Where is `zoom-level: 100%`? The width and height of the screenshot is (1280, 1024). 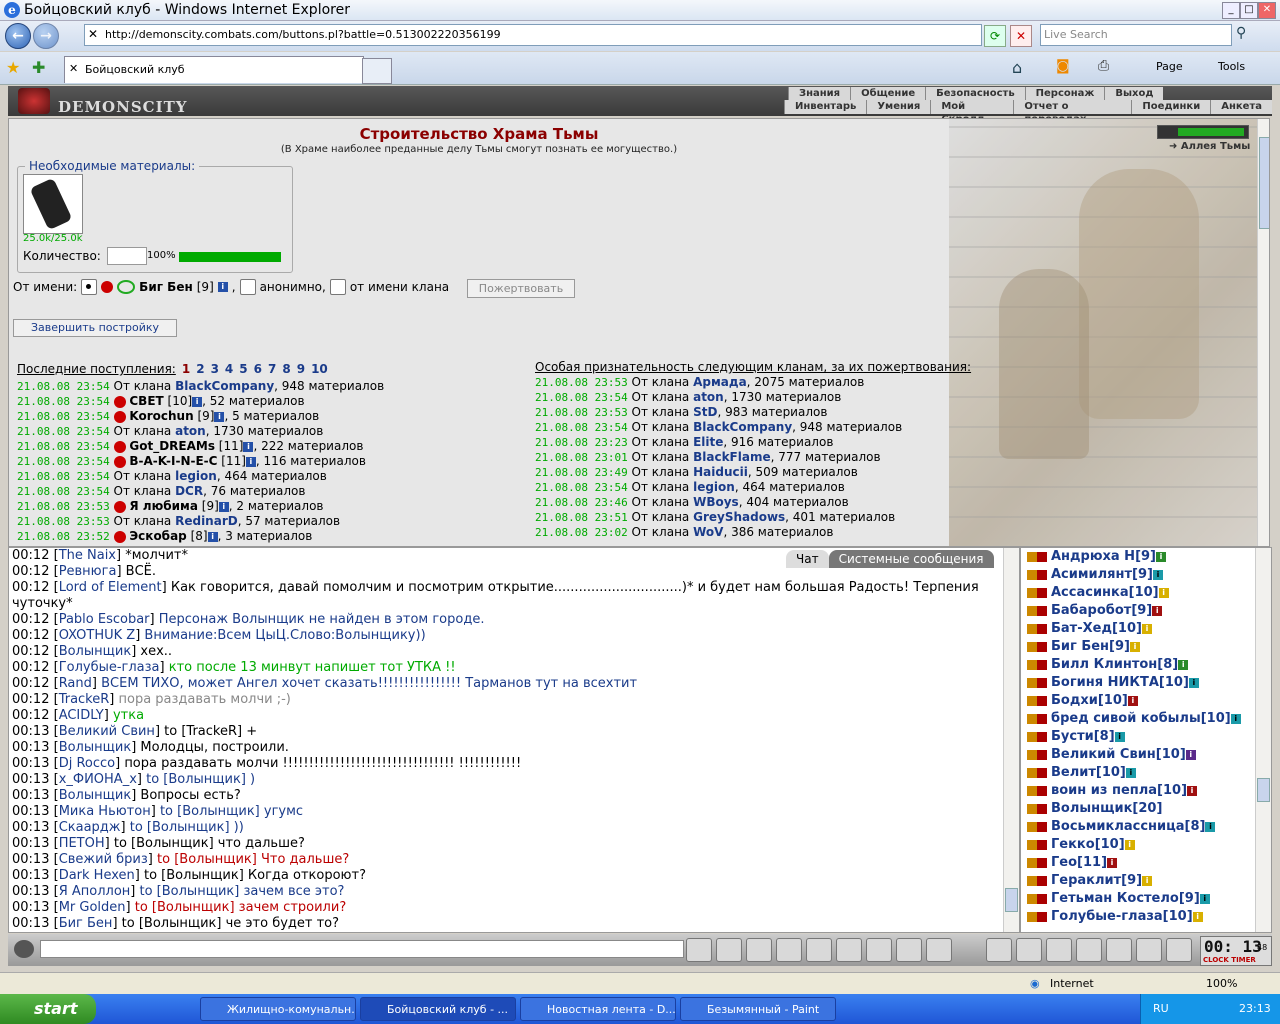 zoom-level: 100% is located at coordinates (1221, 983).